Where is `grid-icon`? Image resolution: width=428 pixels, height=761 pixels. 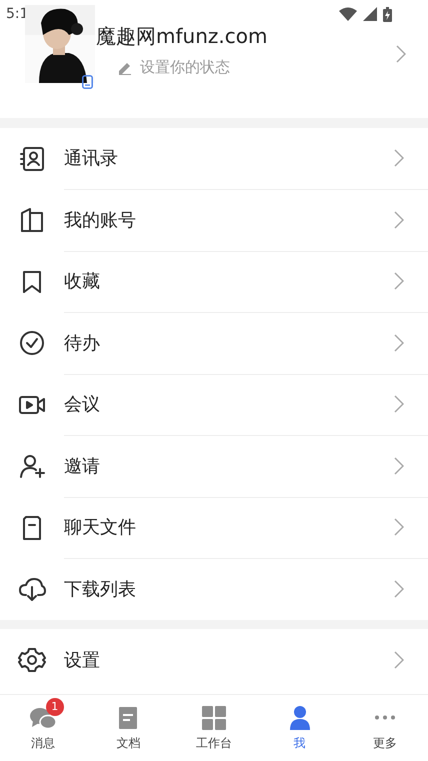
grid-icon is located at coordinates (214, 717).